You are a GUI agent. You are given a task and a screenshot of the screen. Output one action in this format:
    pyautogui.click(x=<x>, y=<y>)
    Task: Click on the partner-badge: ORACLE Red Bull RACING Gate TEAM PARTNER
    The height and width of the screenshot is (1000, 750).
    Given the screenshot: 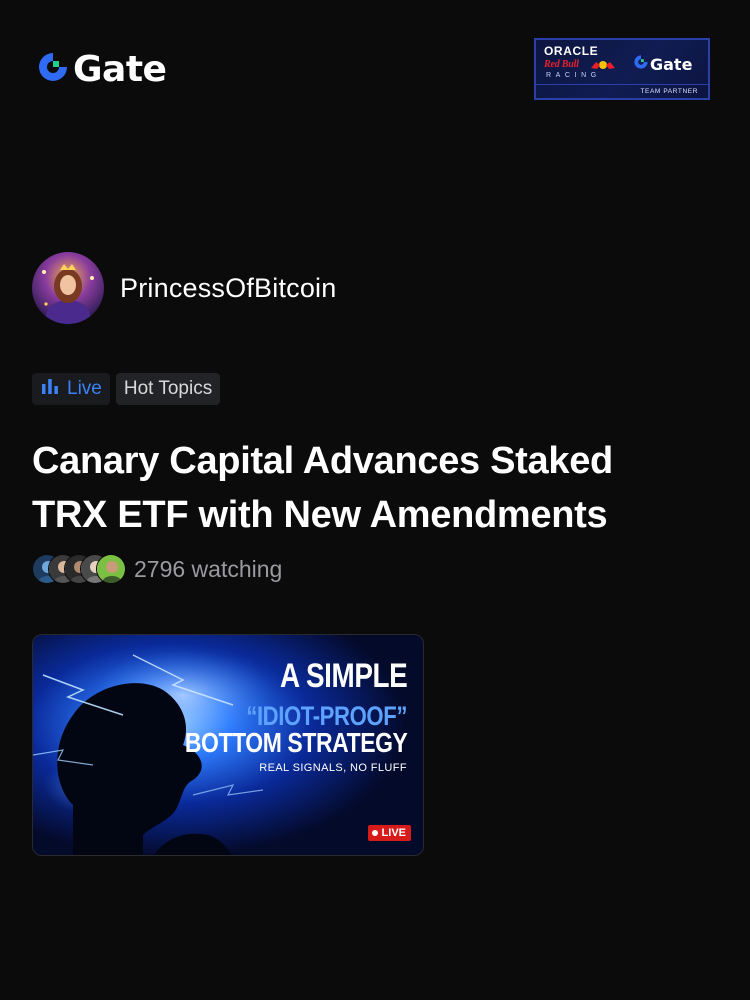 What is the action you would take?
    pyautogui.click(x=622, y=69)
    